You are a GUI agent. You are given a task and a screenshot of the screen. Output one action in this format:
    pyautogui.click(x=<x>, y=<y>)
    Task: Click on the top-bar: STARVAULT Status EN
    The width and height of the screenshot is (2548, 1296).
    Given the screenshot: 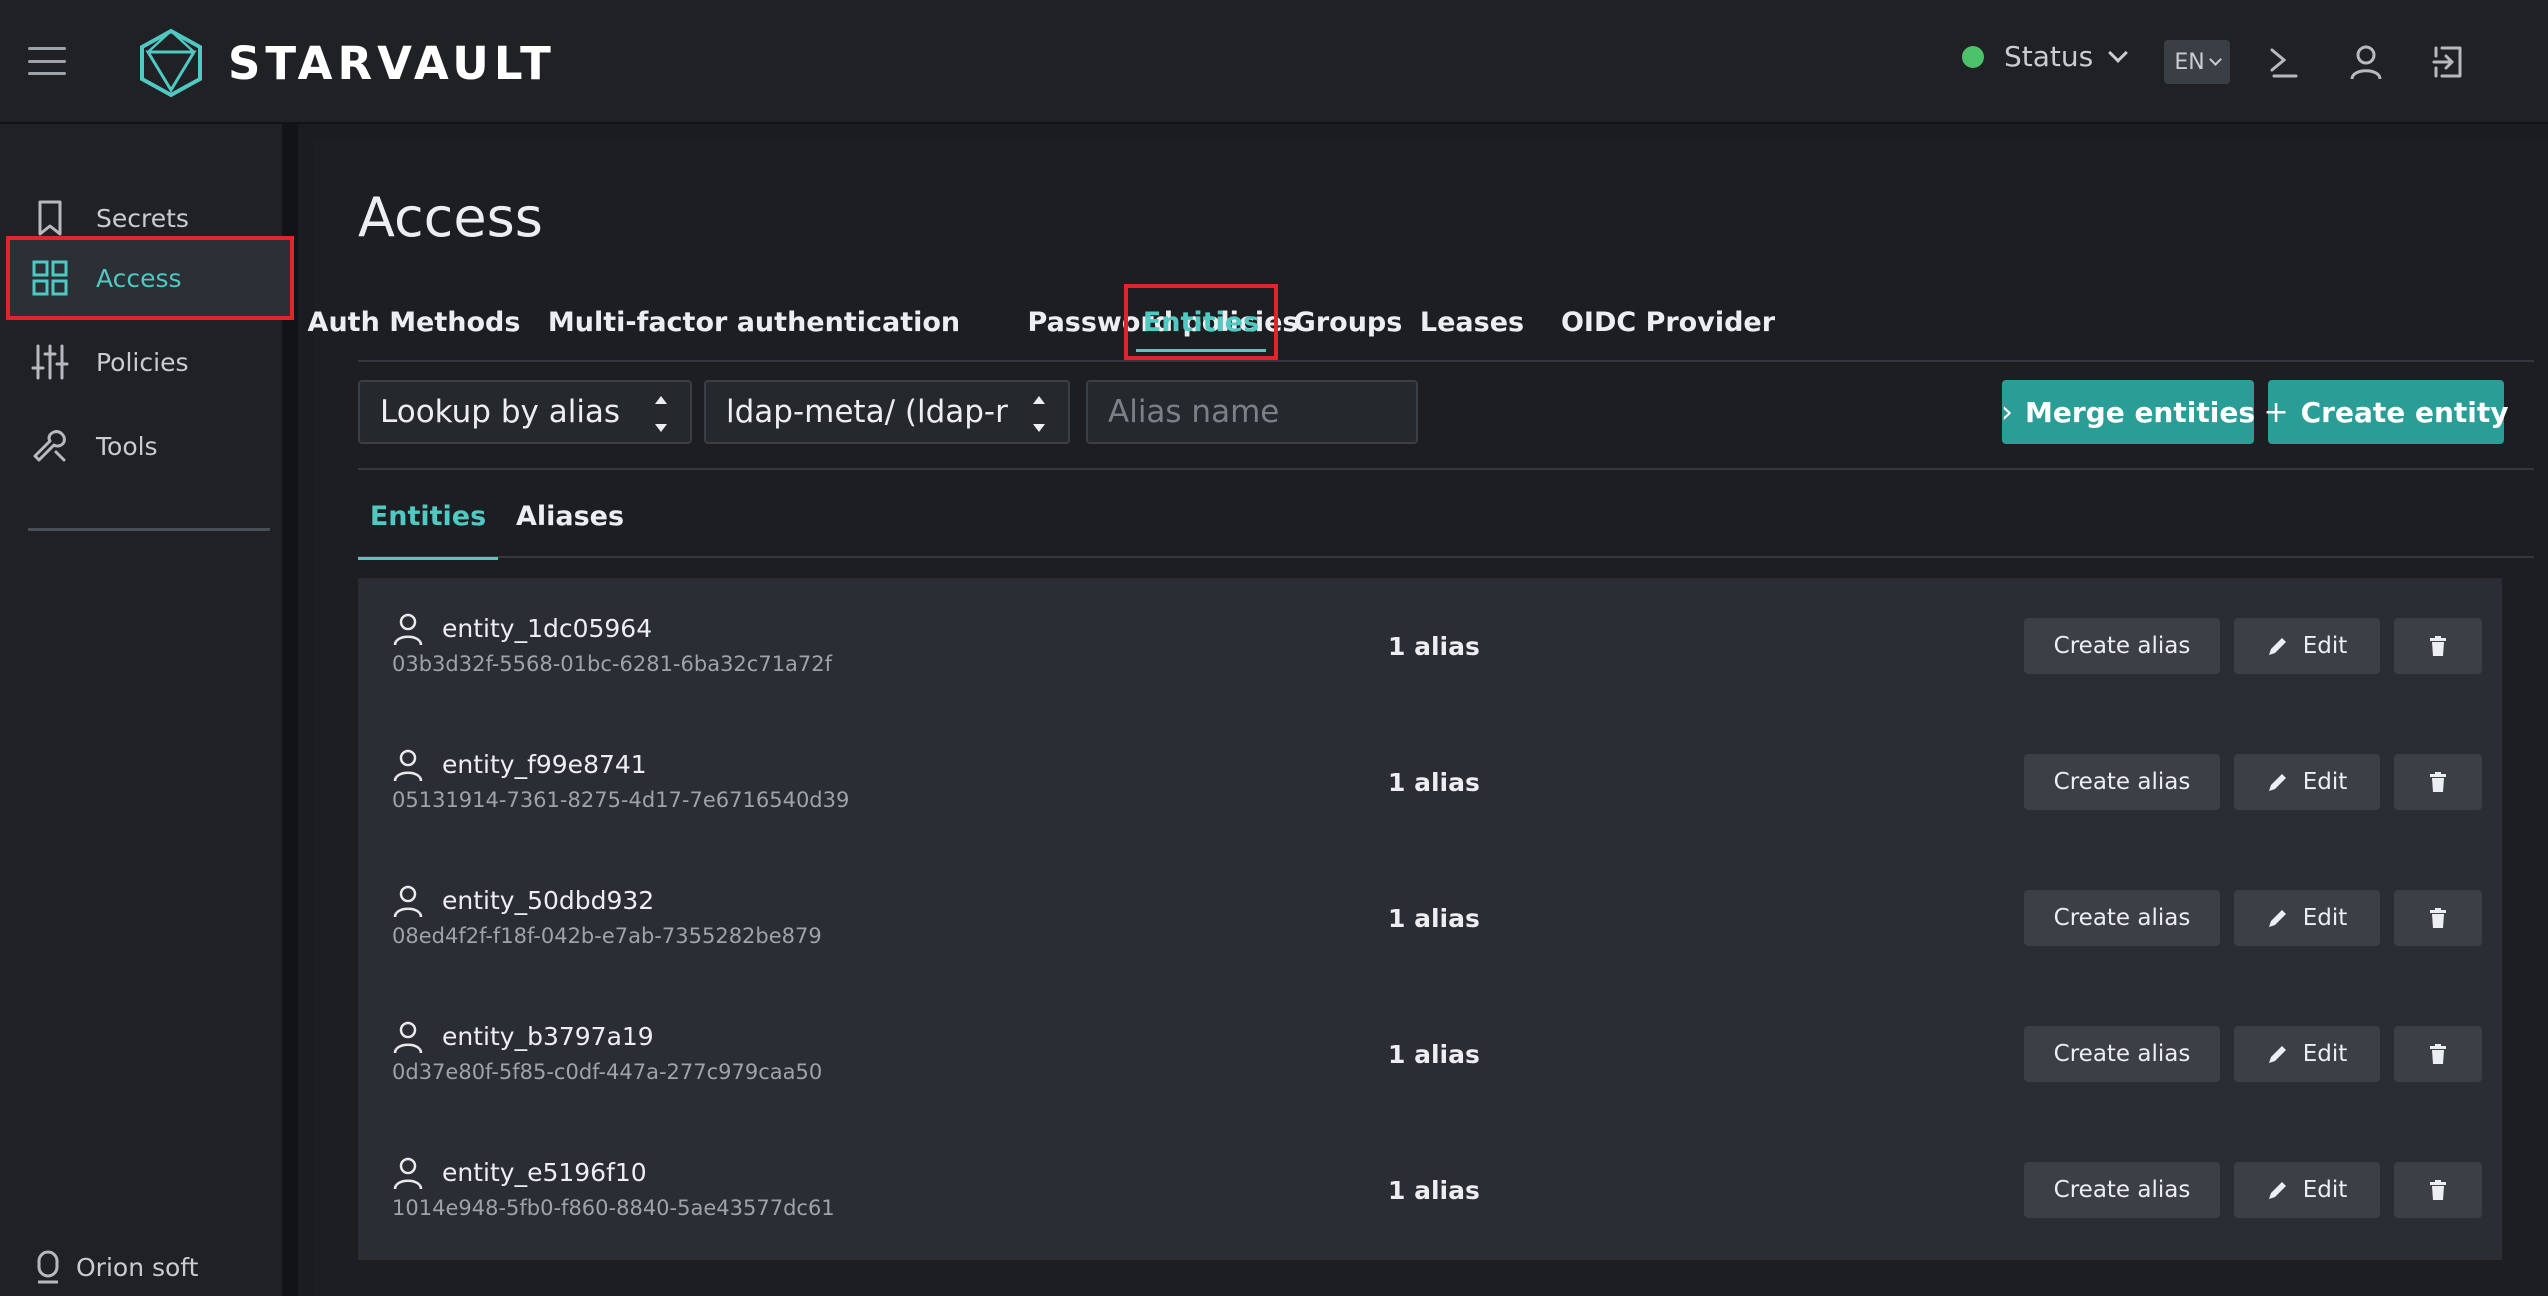 What is the action you would take?
    pyautogui.click(x=1274, y=62)
    